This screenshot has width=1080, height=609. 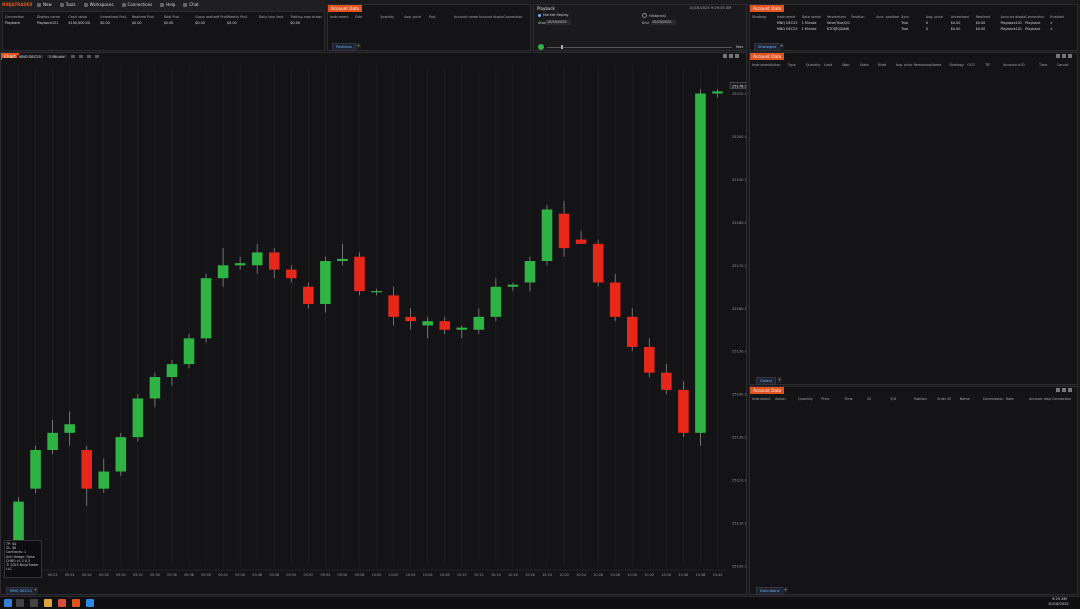 I want to click on time-axis-label: 10:20, so click(x=547, y=575).